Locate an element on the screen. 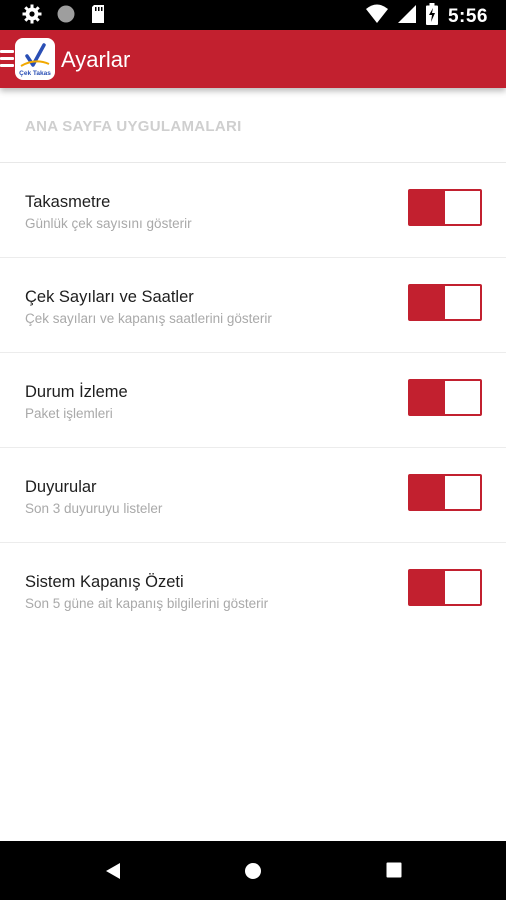 The image size is (506, 900). setting-row-duyurular: Duyurular Son 3 duyuruyu listeler is located at coordinates (253, 495).